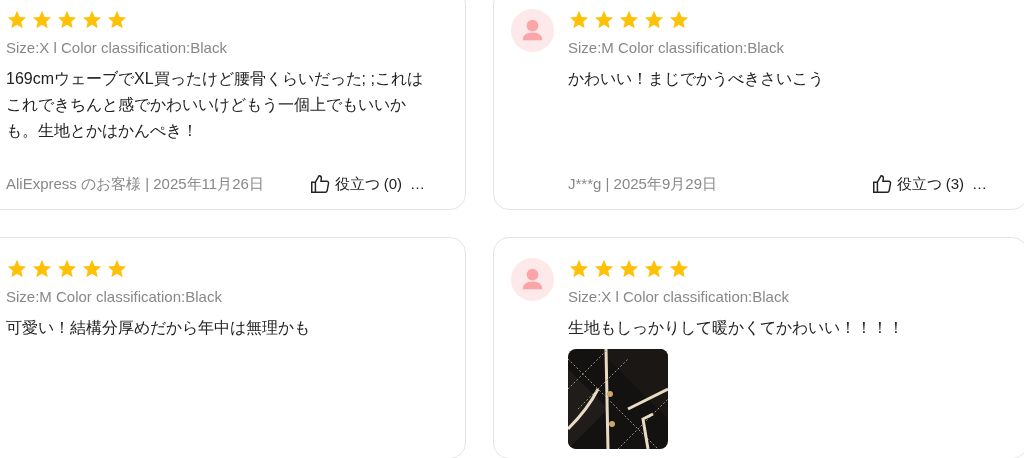 This screenshot has height=458, width=1024. What do you see at coordinates (642, 183) in the screenshot?
I see `author-date: J***g | 2025年9月29日` at bounding box center [642, 183].